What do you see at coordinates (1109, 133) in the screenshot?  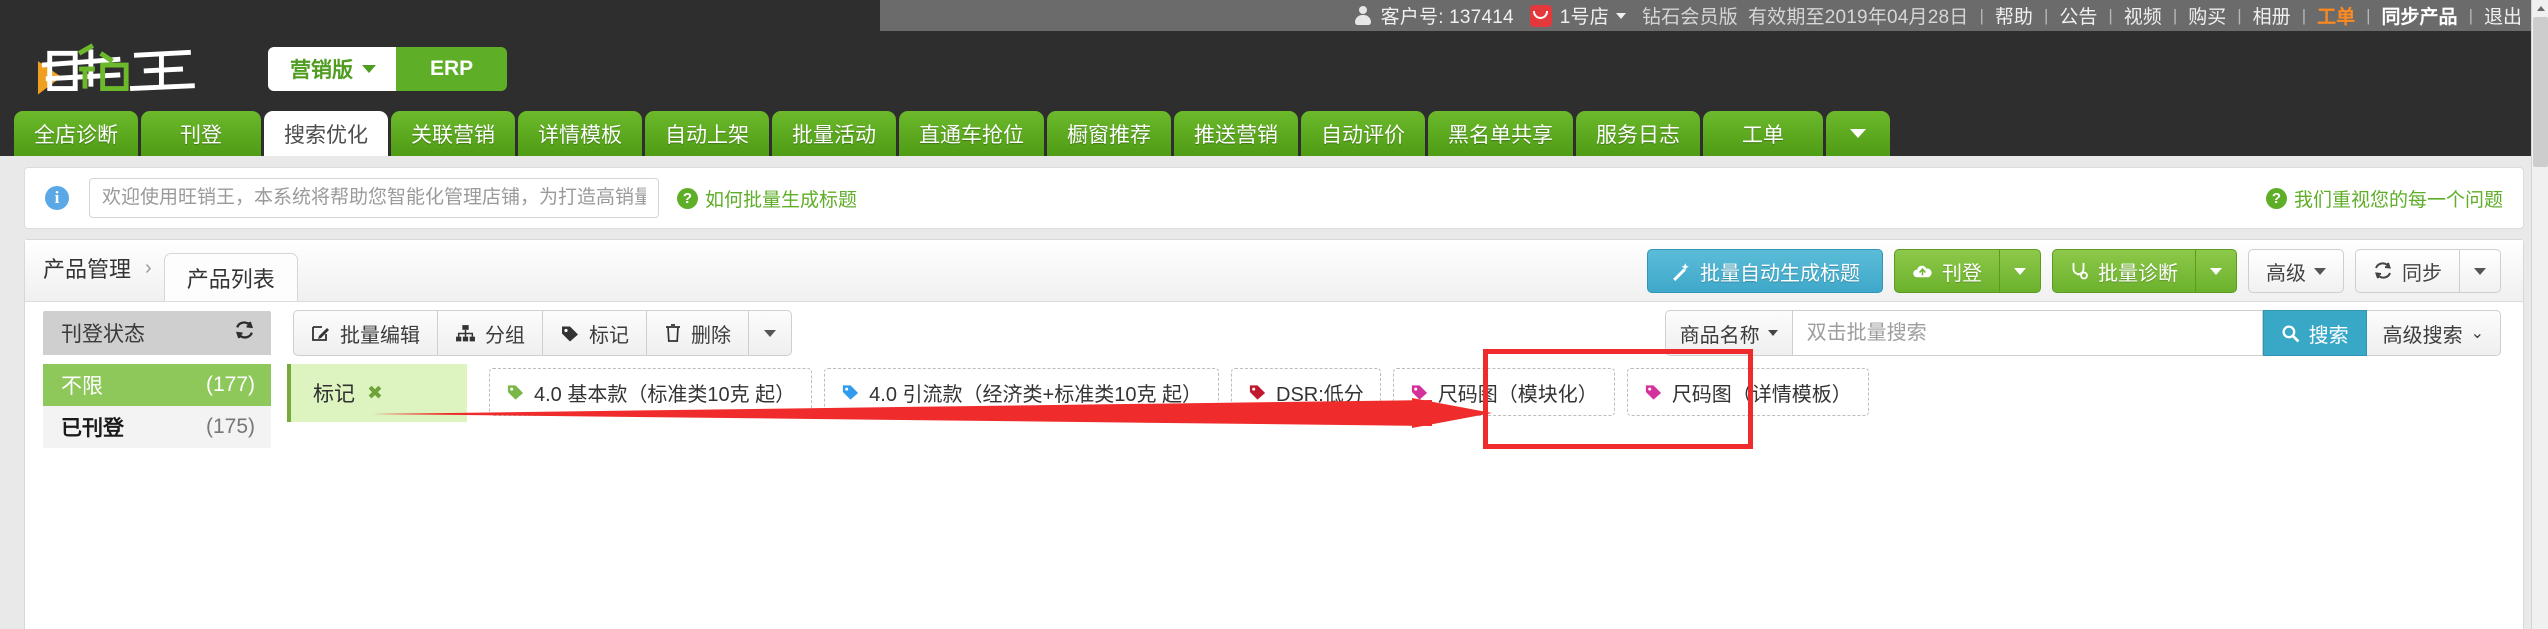 I see `nav-item-window-recommend: 橱窗推荐` at bounding box center [1109, 133].